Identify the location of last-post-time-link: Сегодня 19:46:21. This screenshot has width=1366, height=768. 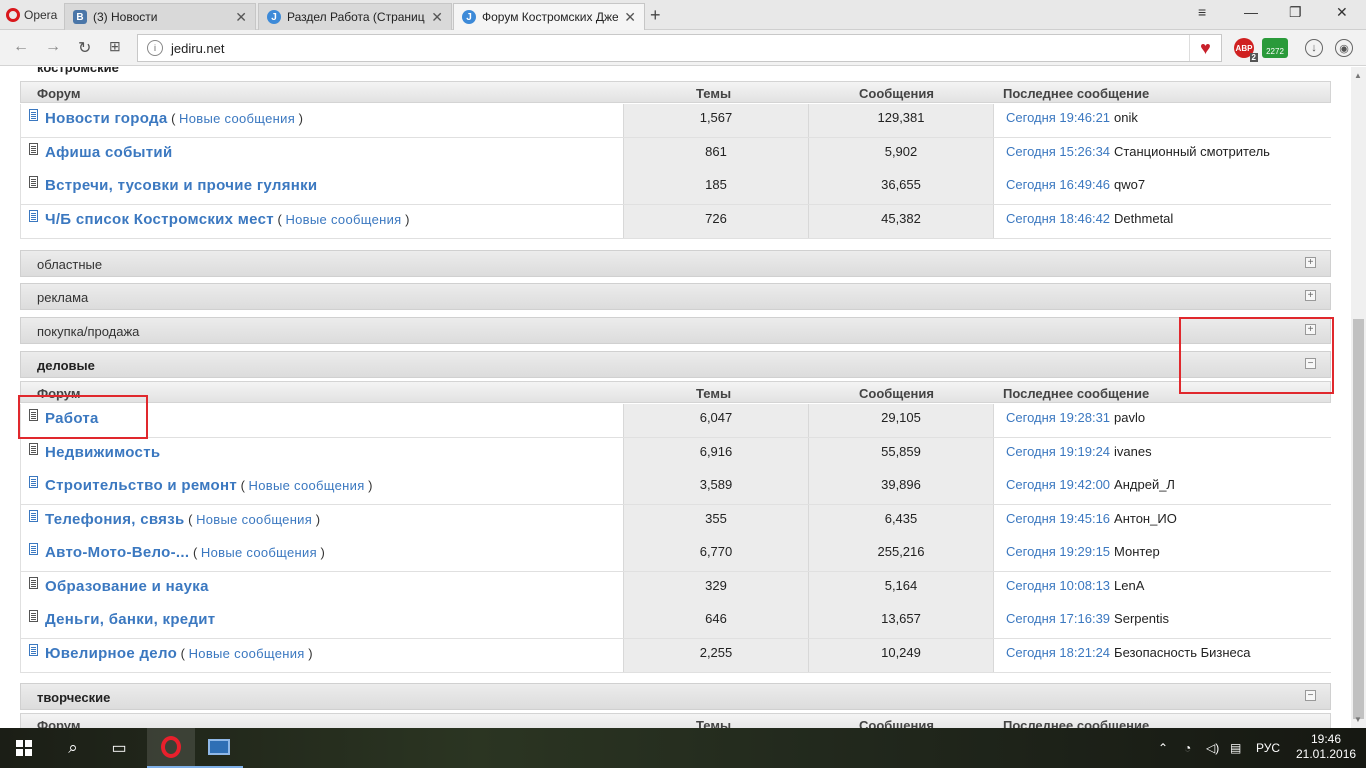
(1058, 117).